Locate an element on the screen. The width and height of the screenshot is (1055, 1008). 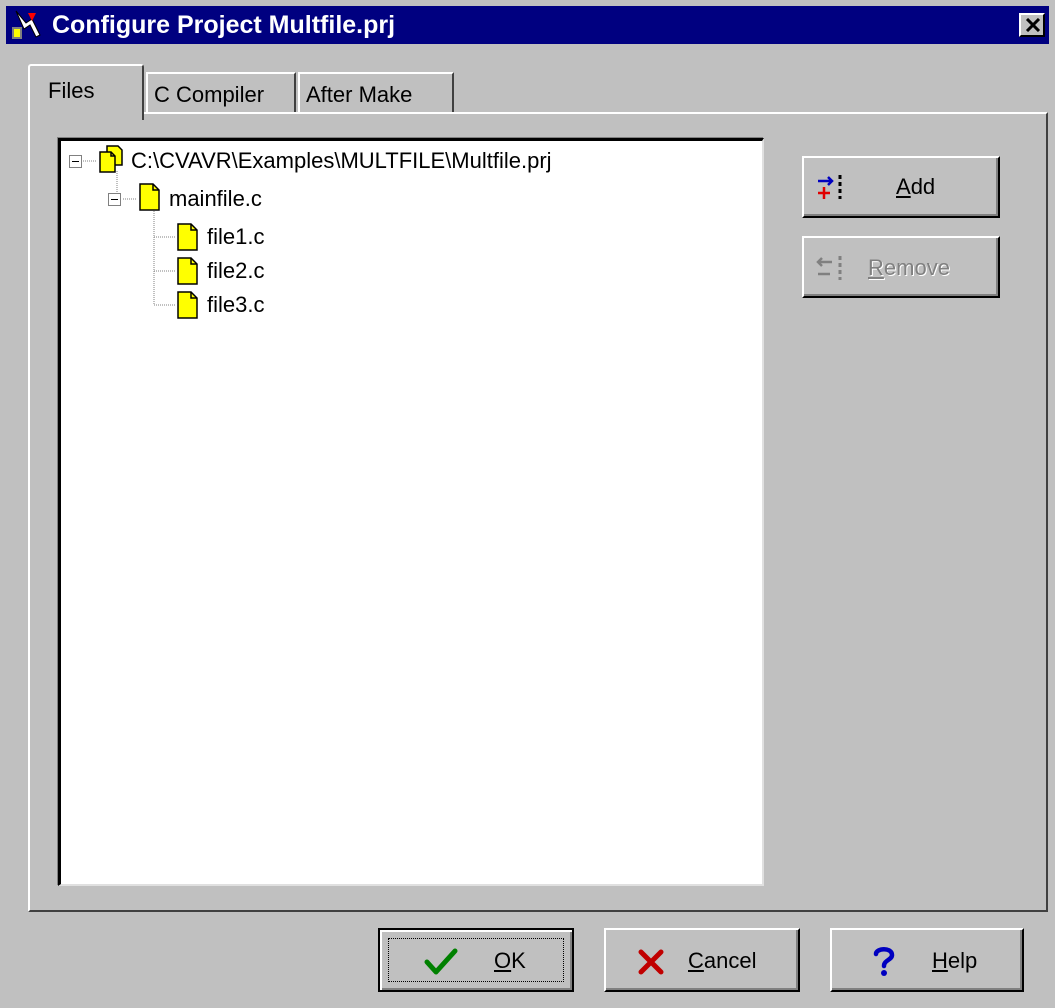
title-bar: Configure Project Multfile.prj is located at coordinates (527, 25).